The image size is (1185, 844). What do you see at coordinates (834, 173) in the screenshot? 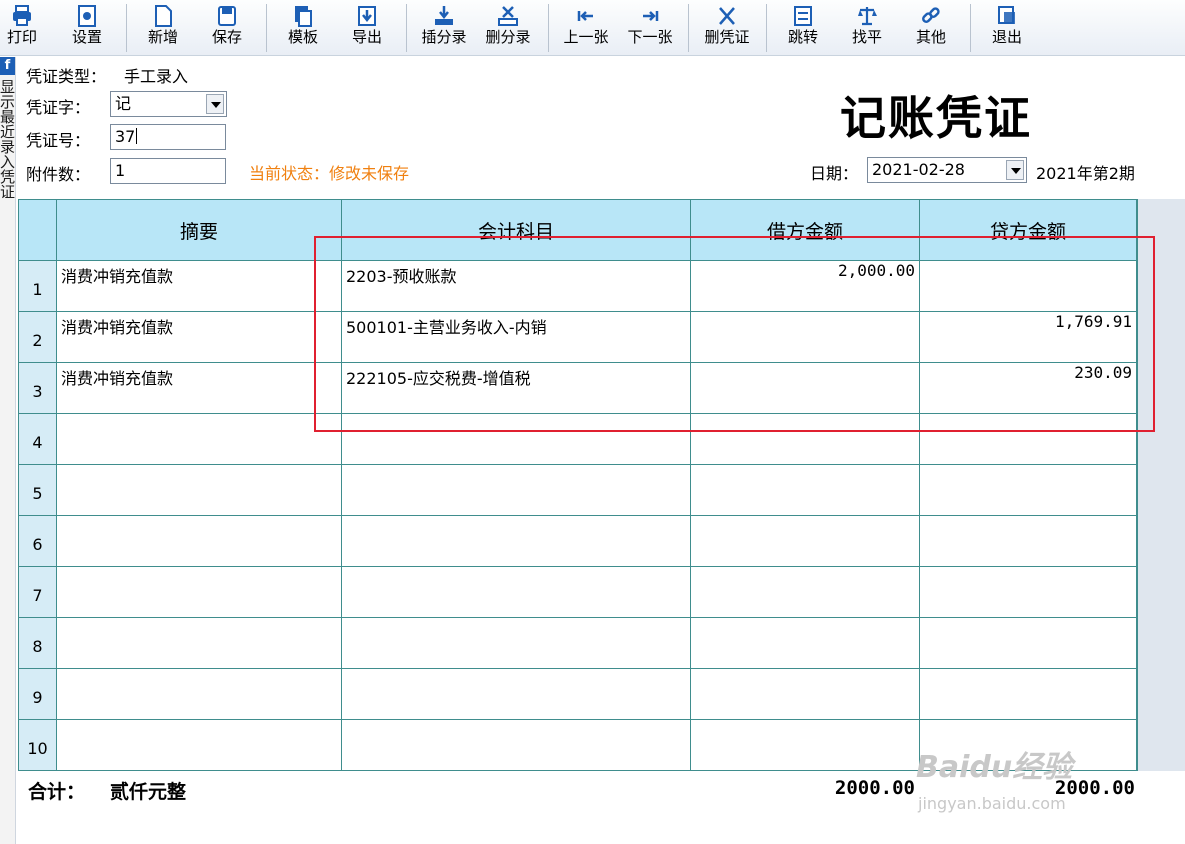
I see `date-label: 日期：` at bounding box center [834, 173].